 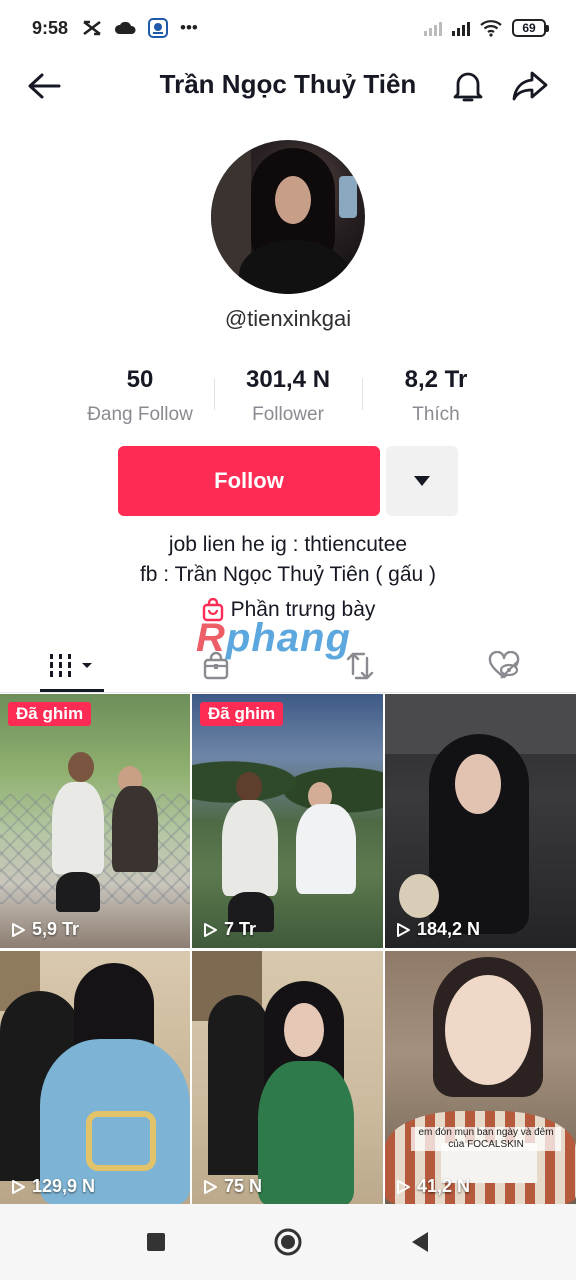 What do you see at coordinates (288, 414) in the screenshot?
I see `stat-followers-label: Follower` at bounding box center [288, 414].